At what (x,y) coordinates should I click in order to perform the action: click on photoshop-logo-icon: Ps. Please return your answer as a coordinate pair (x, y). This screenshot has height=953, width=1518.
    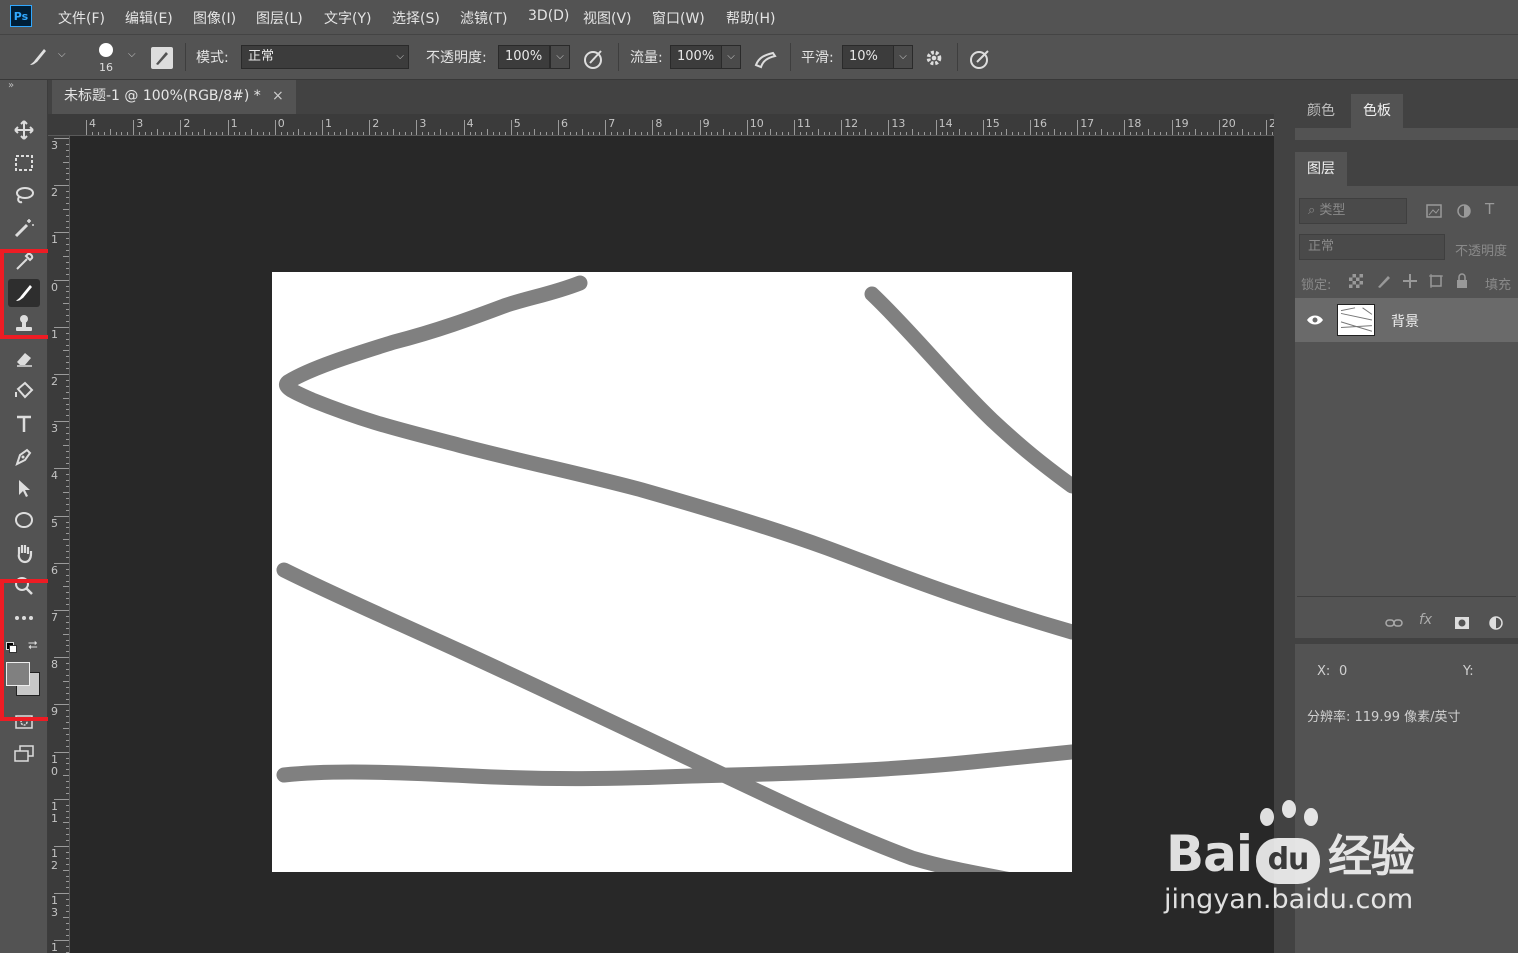
    Looking at the image, I should click on (21, 16).